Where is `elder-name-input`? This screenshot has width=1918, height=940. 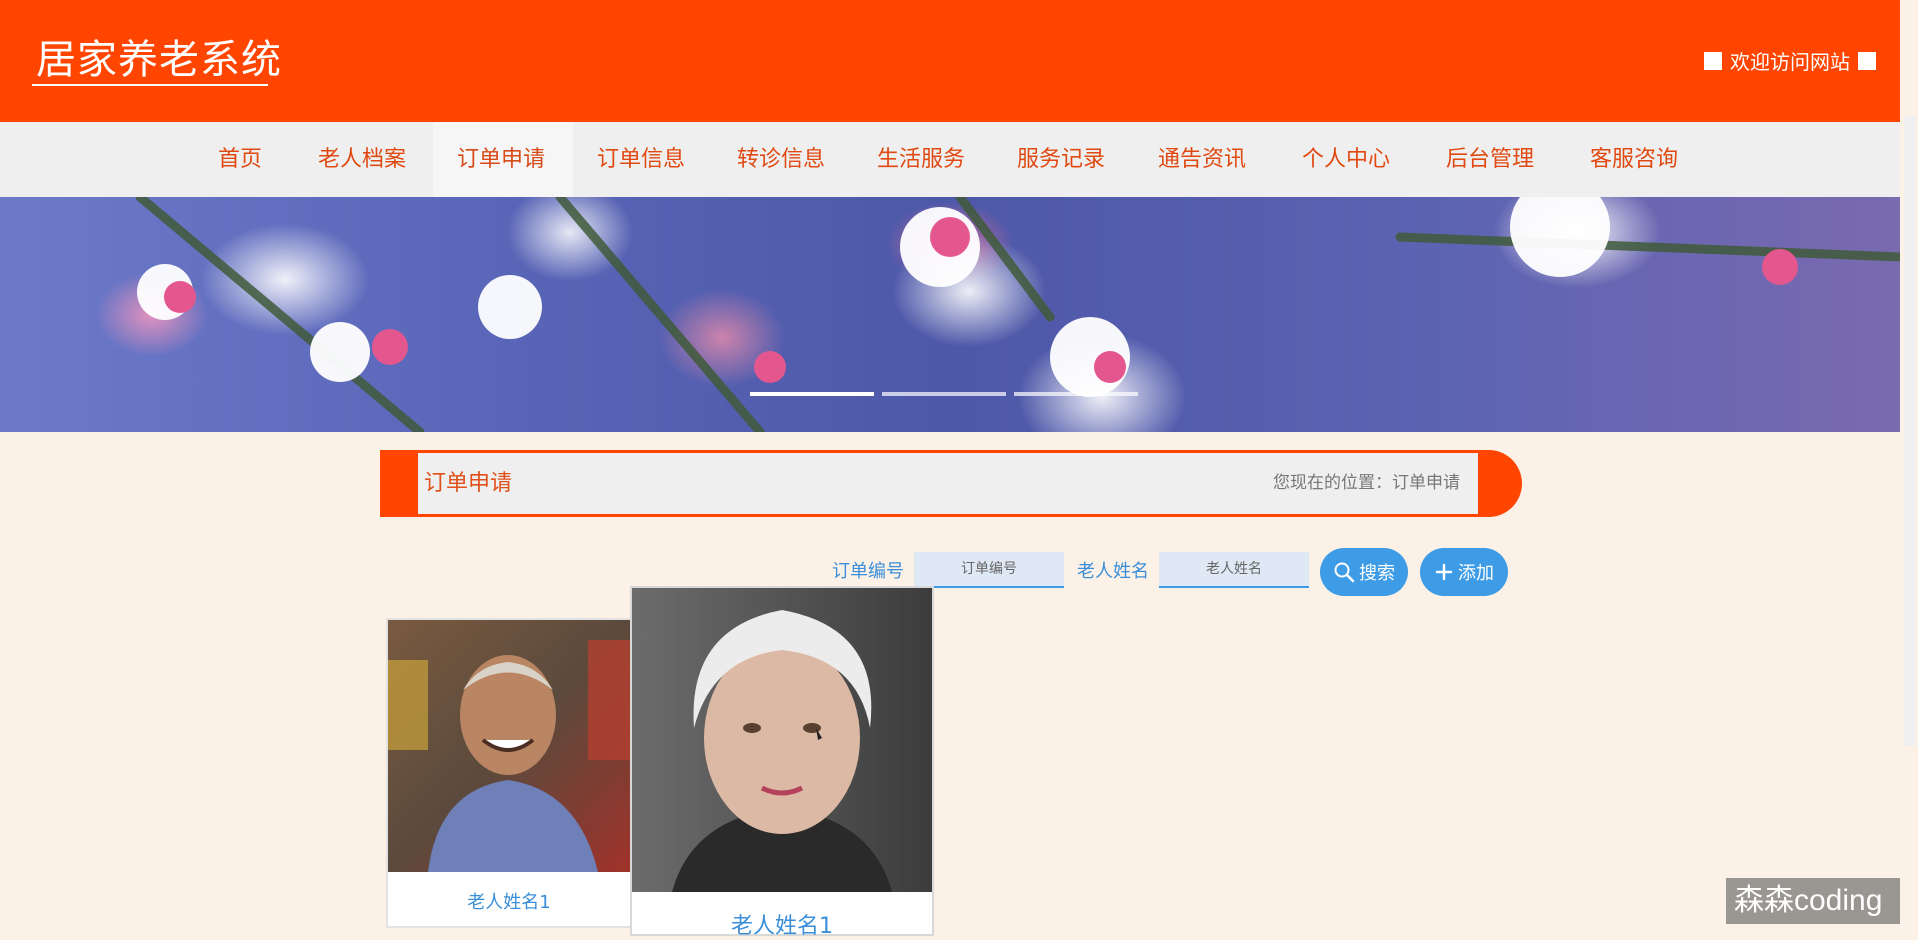
elder-name-input is located at coordinates (1234, 570).